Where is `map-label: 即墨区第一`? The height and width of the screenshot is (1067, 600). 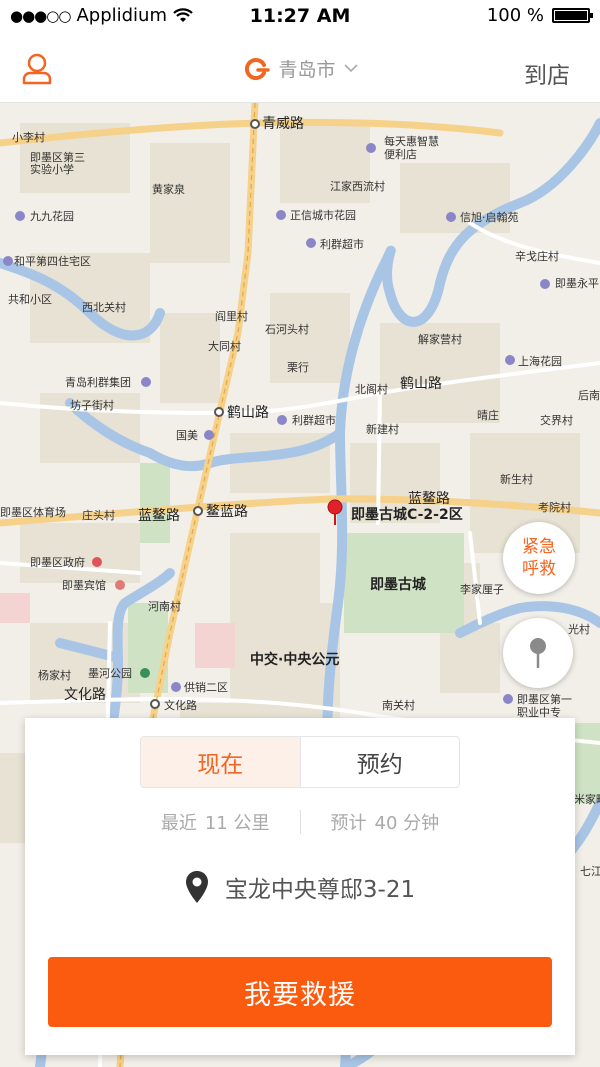 map-label: 即墨区第一 is located at coordinates (544, 699).